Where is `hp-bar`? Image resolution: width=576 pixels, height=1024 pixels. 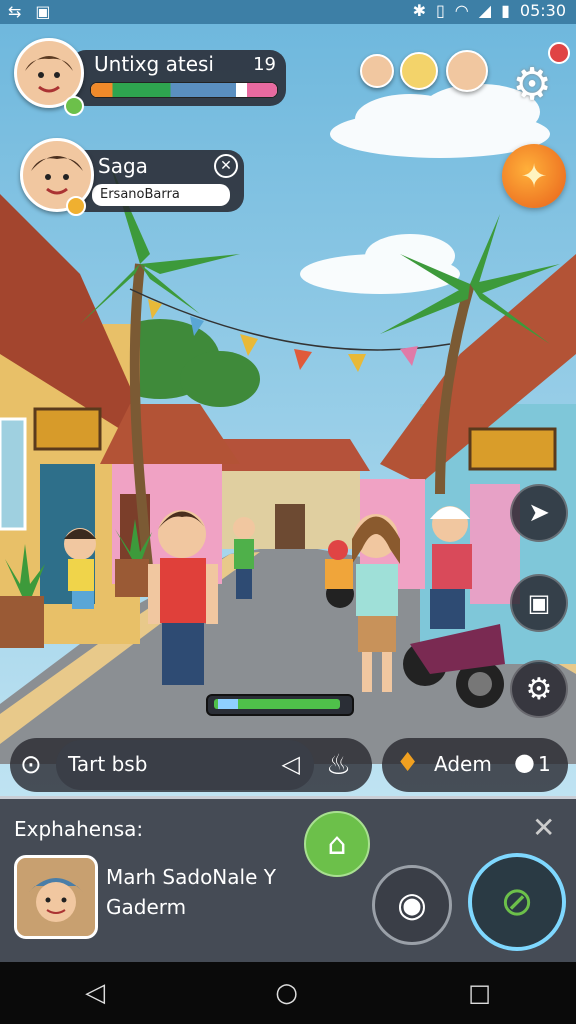 hp-bar is located at coordinates (184, 90).